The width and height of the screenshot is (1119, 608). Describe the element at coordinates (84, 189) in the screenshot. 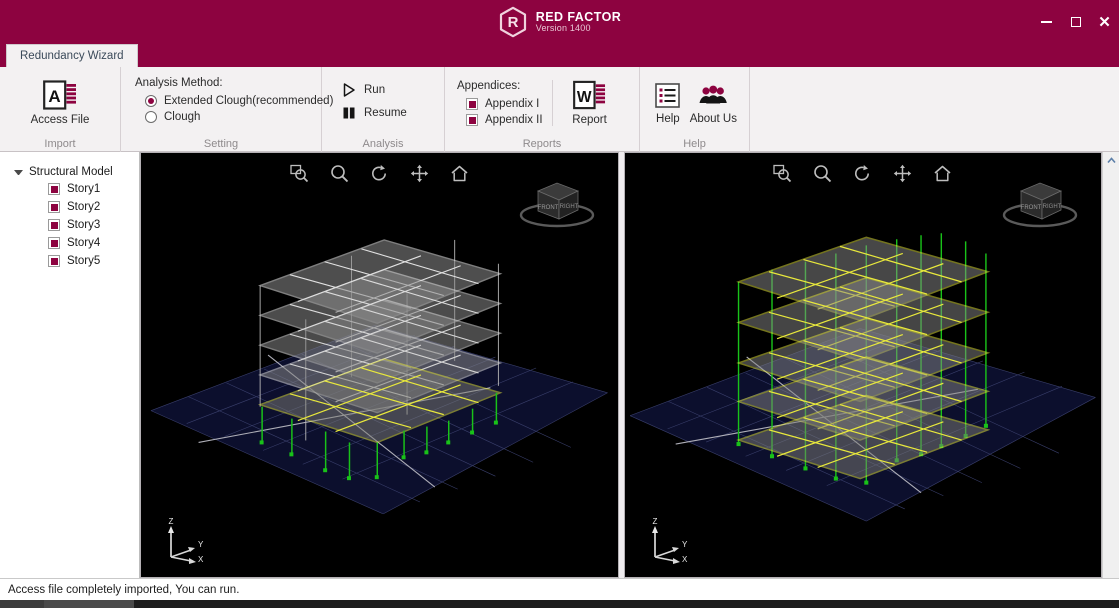

I see `tree-item-label: Story1` at that location.